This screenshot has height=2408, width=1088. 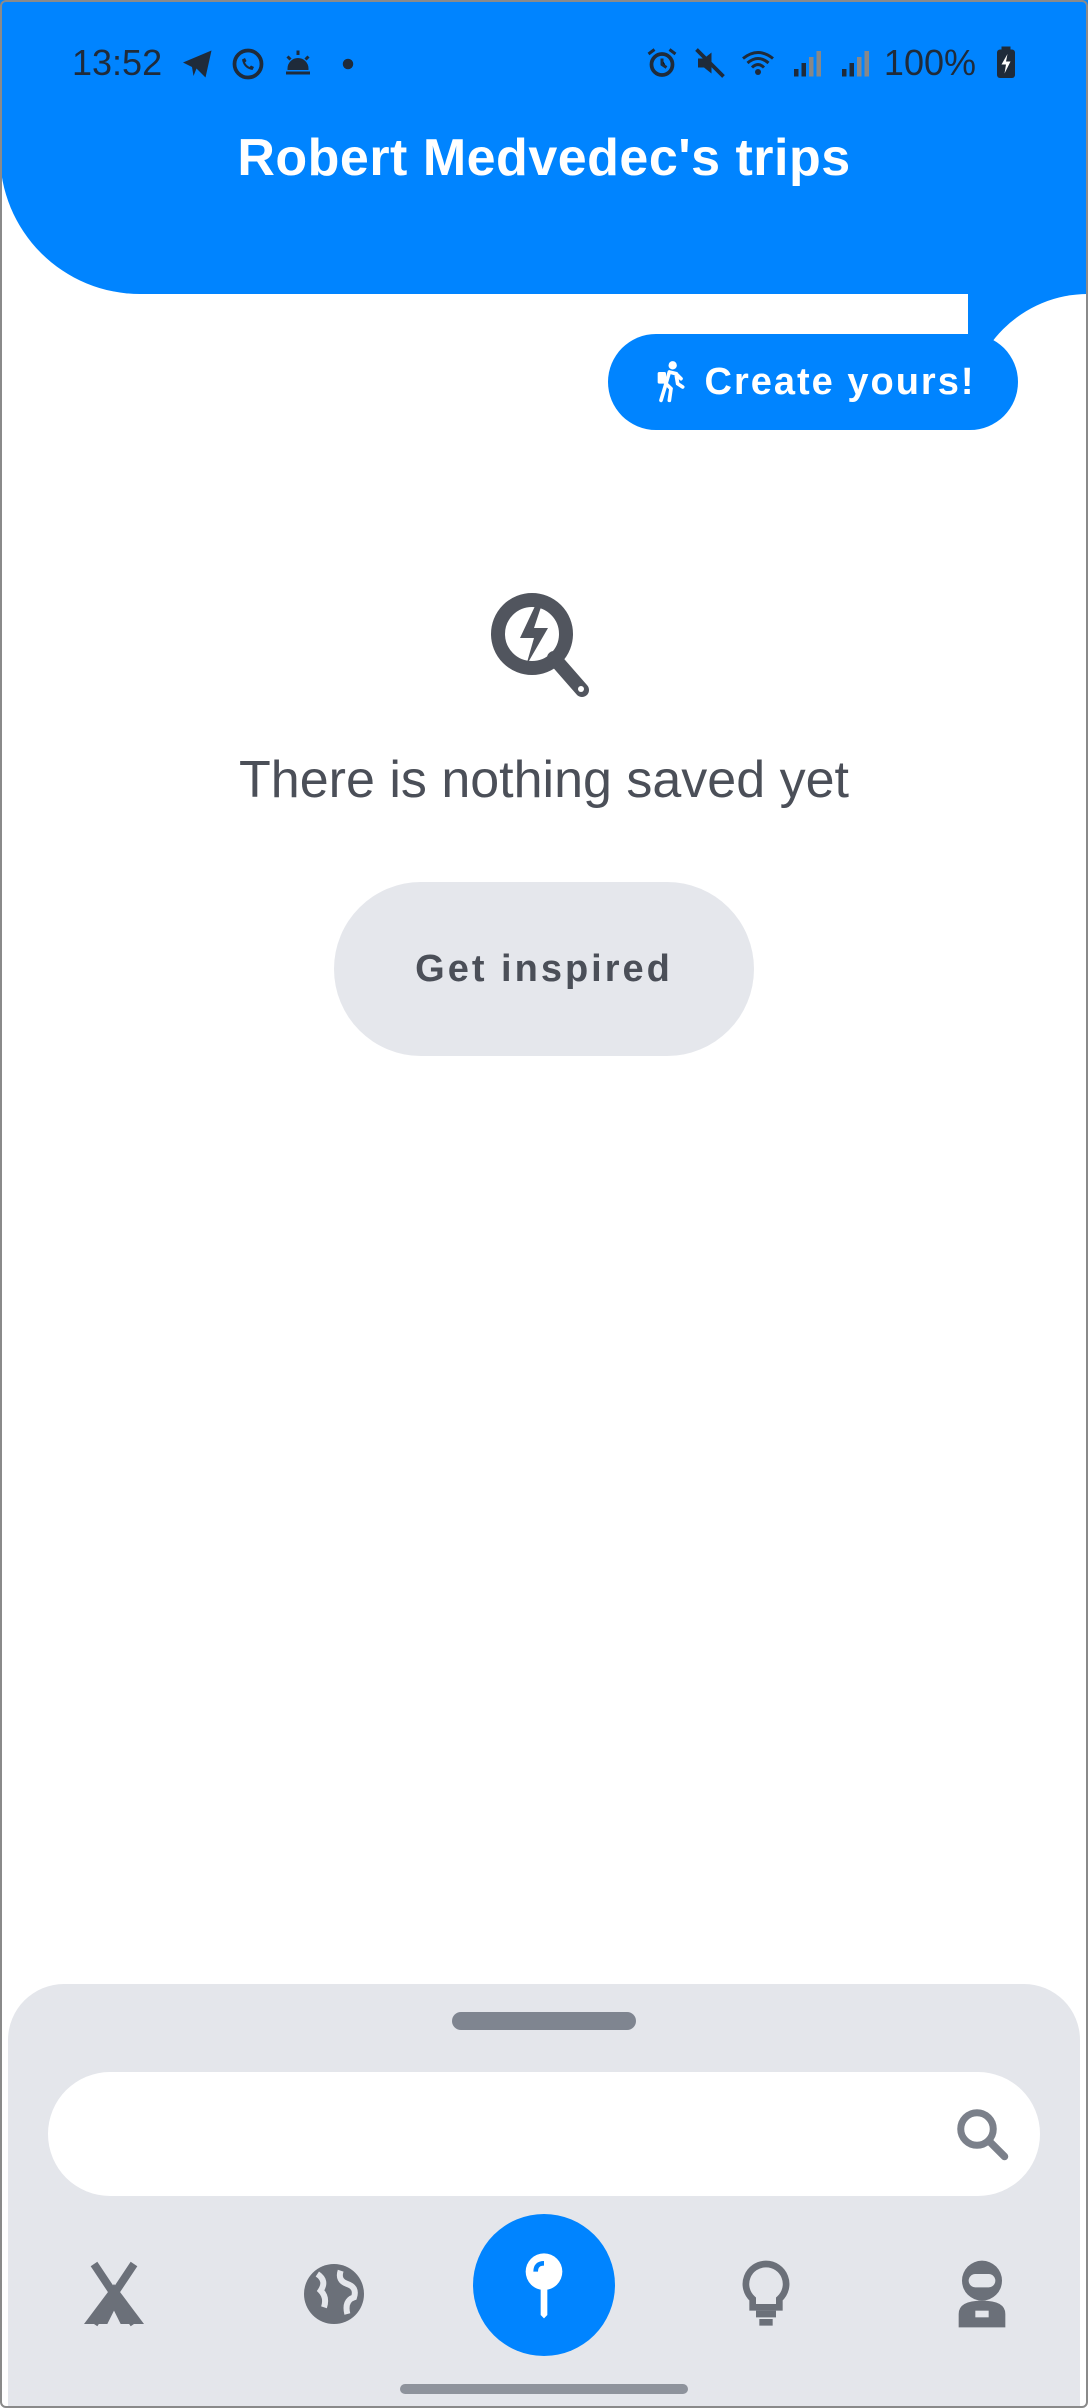 I want to click on status-system-icons: 100%, so click(x=834, y=63).